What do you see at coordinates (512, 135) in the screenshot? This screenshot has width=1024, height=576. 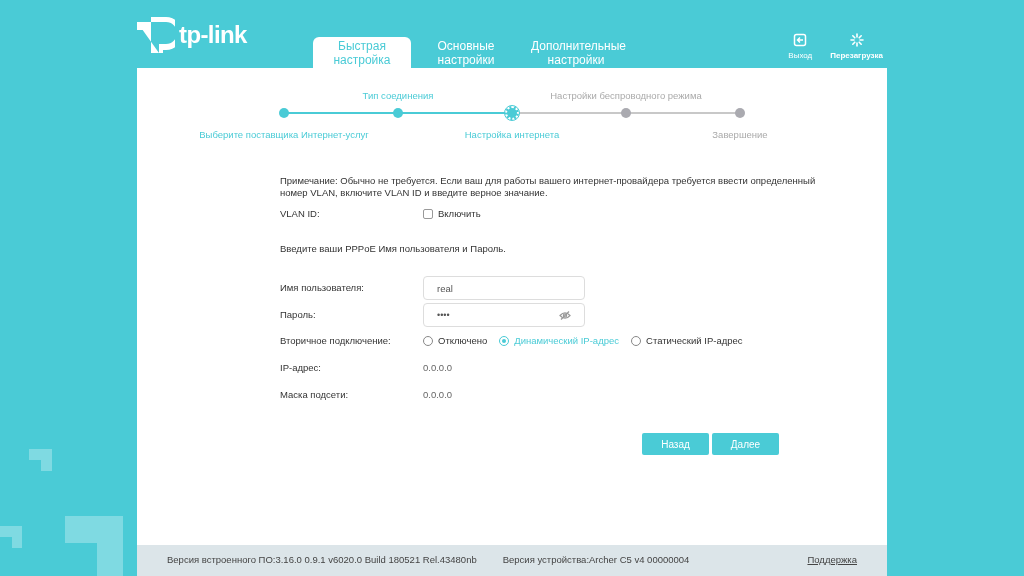 I see `step-label: Настройка интернета` at bounding box center [512, 135].